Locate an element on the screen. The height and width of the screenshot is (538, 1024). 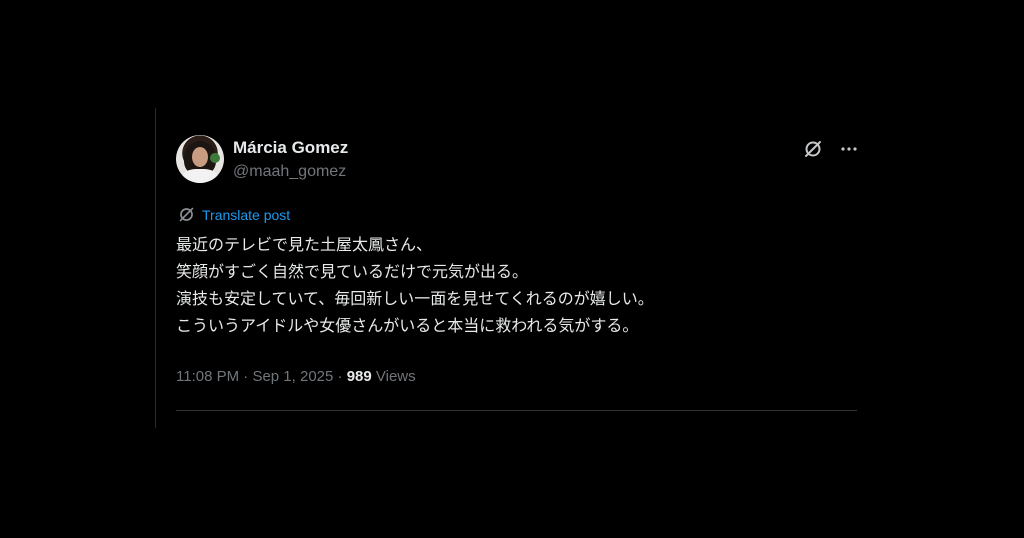
author-display-name: Márcia Gomez is located at coordinates (290, 148).